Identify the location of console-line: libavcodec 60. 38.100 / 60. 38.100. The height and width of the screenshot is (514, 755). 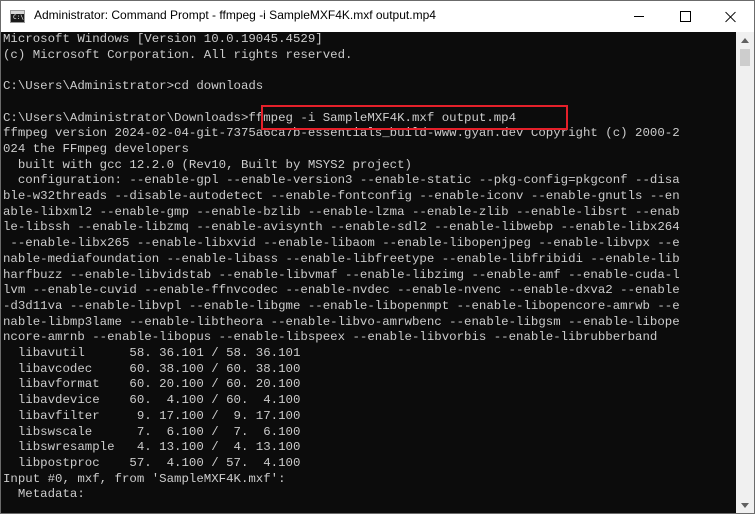
(152, 368).